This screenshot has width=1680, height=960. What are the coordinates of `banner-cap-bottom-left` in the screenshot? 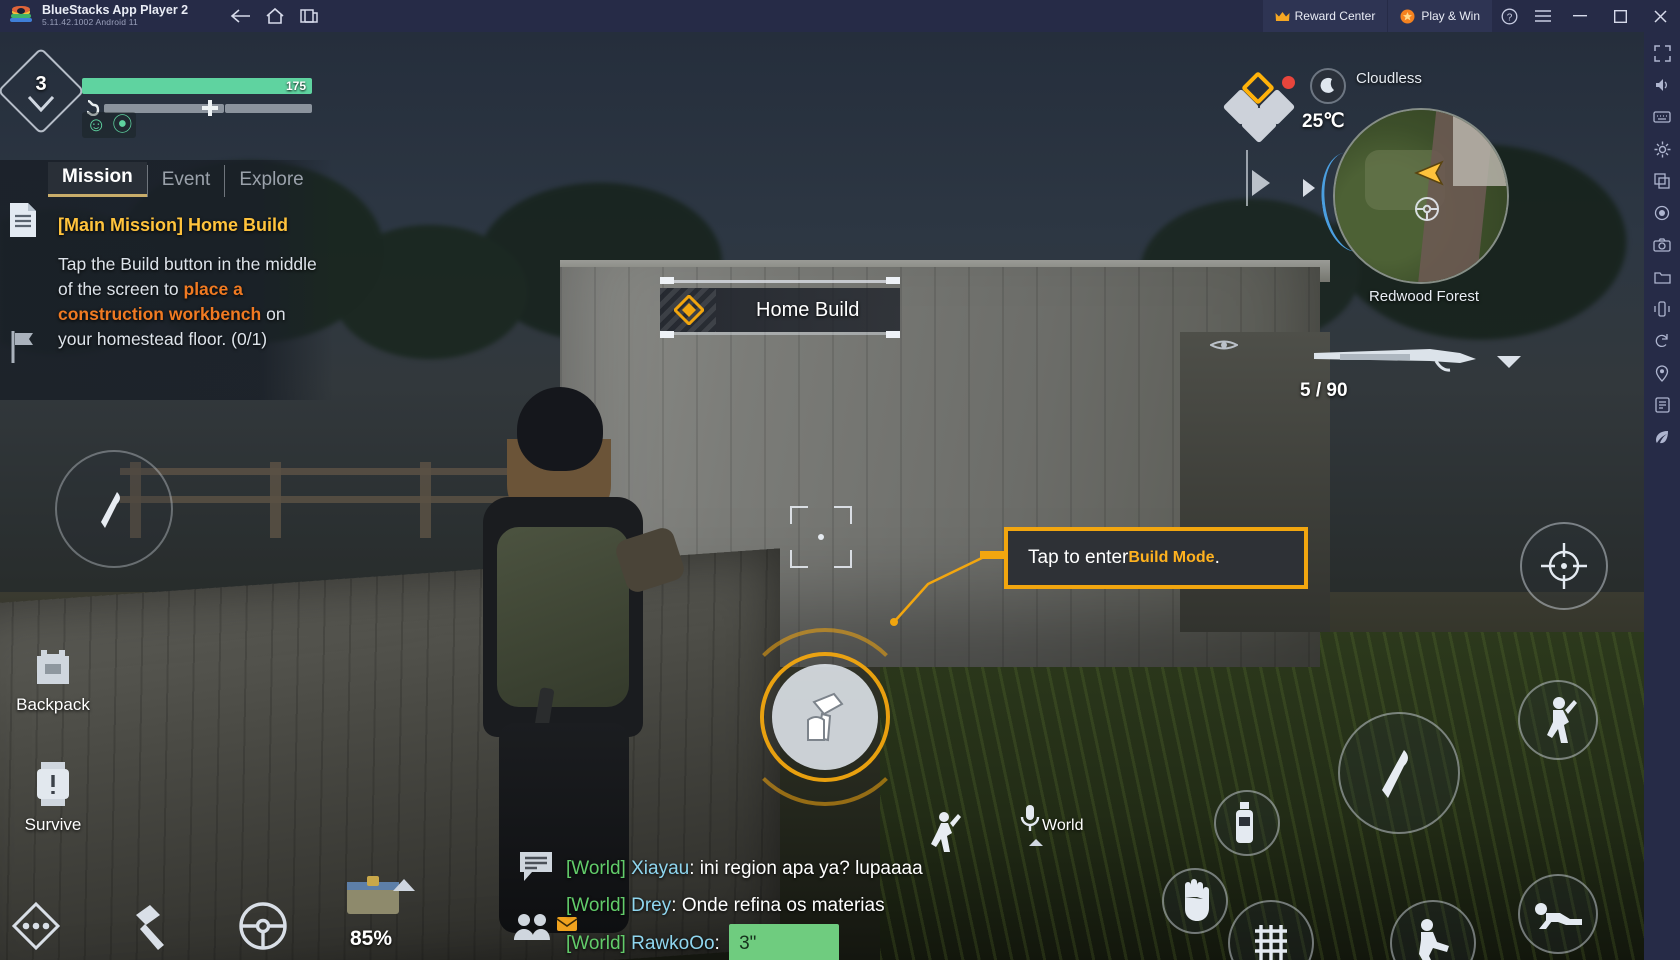 It's located at (667, 334).